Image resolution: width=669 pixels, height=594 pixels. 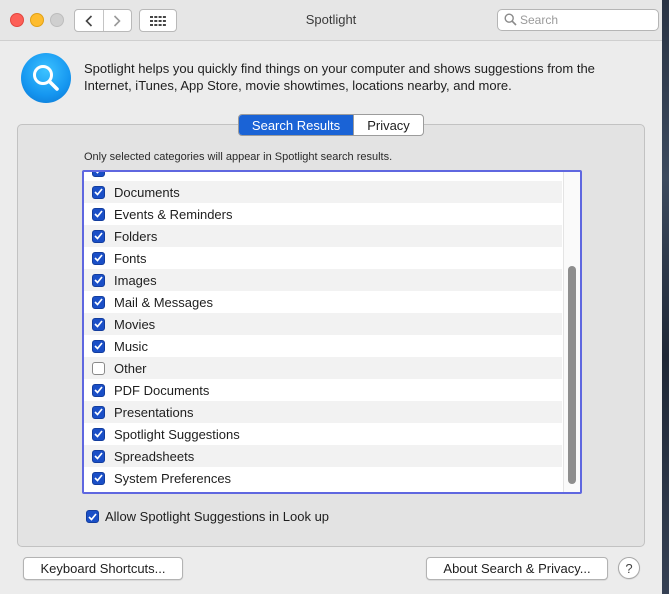 What do you see at coordinates (510, 19) in the screenshot?
I see `search-icon` at bounding box center [510, 19].